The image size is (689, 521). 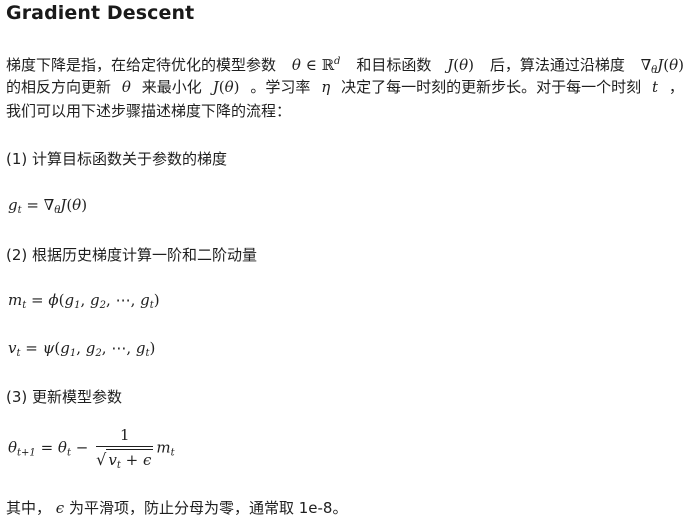 What do you see at coordinates (64, 397) in the screenshot?
I see `step-3-heading: (3) 更新模型参数` at bounding box center [64, 397].